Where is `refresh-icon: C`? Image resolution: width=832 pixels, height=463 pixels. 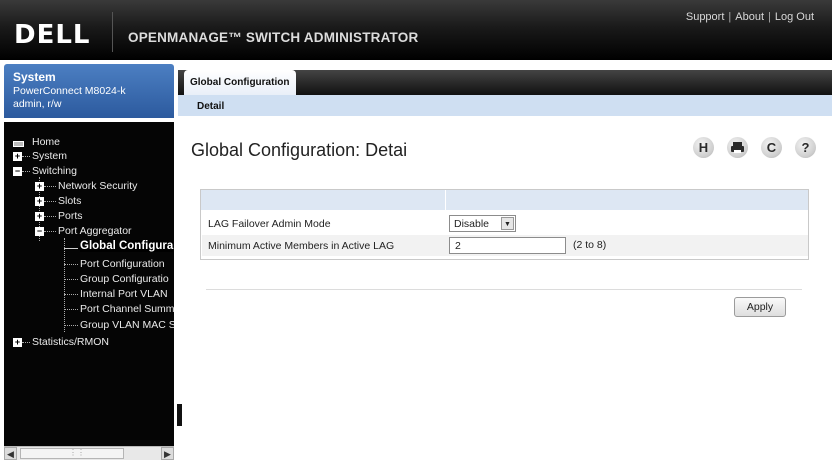
refresh-icon: C is located at coordinates (771, 147).